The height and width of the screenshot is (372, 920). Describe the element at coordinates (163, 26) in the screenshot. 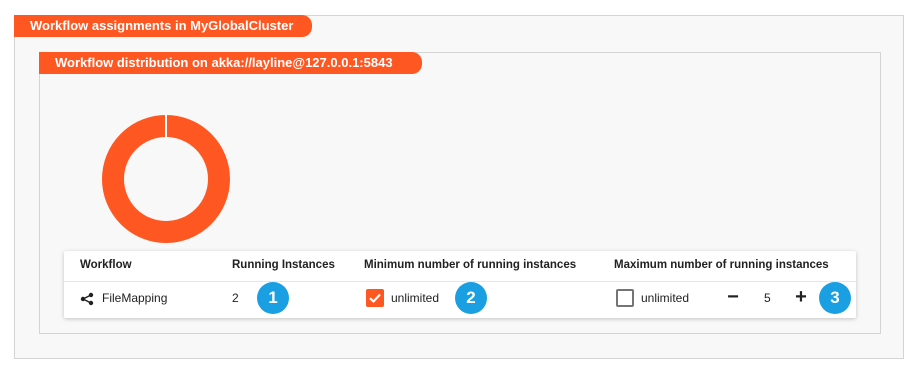

I see `panel-title: Workflow assignments in MyGlobalCluster` at that location.